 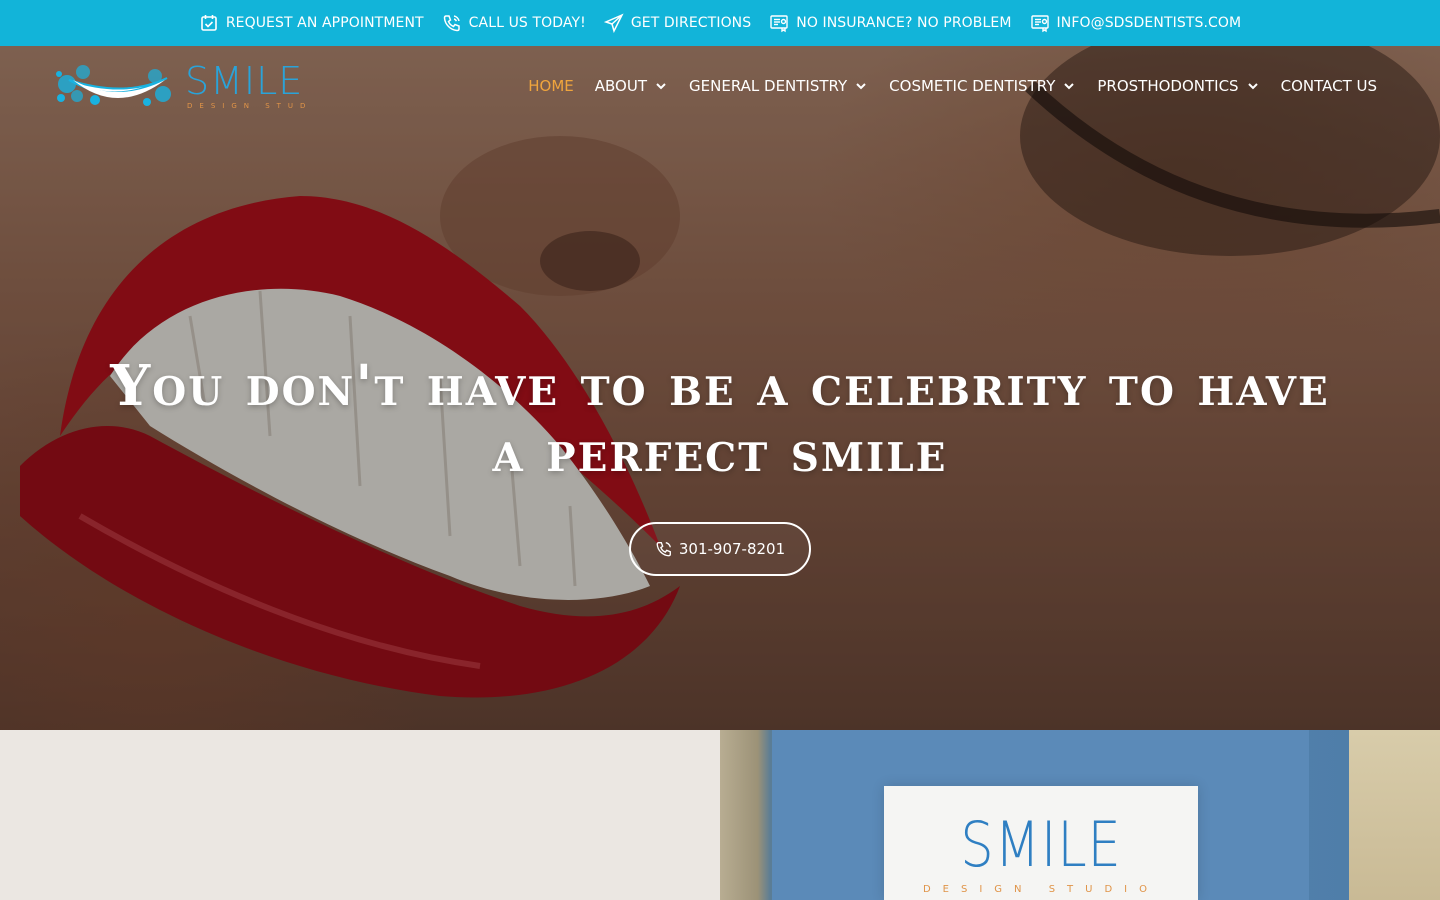 What do you see at coordinates (180, 85) in the screenshot?
I see `smile-design-studio-logo: SMILE DESIGN STUDIO` at bounding box center [180, 85].